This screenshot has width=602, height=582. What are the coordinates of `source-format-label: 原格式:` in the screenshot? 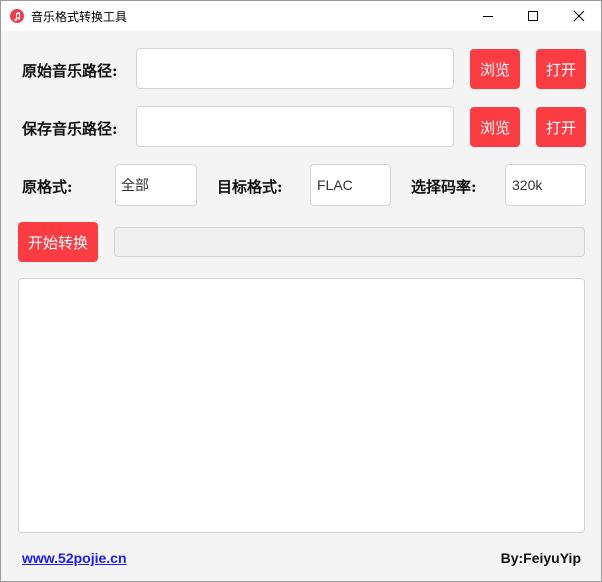 It's located at (47, 187).